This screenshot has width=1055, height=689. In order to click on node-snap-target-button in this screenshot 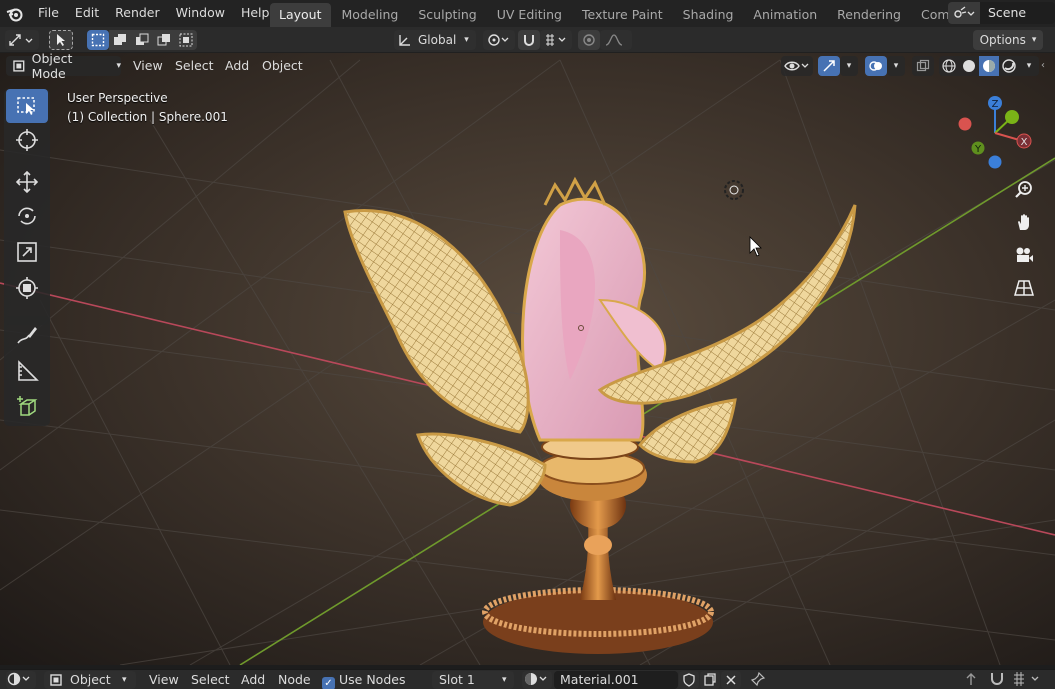, I will do `click(1030, 680)`.